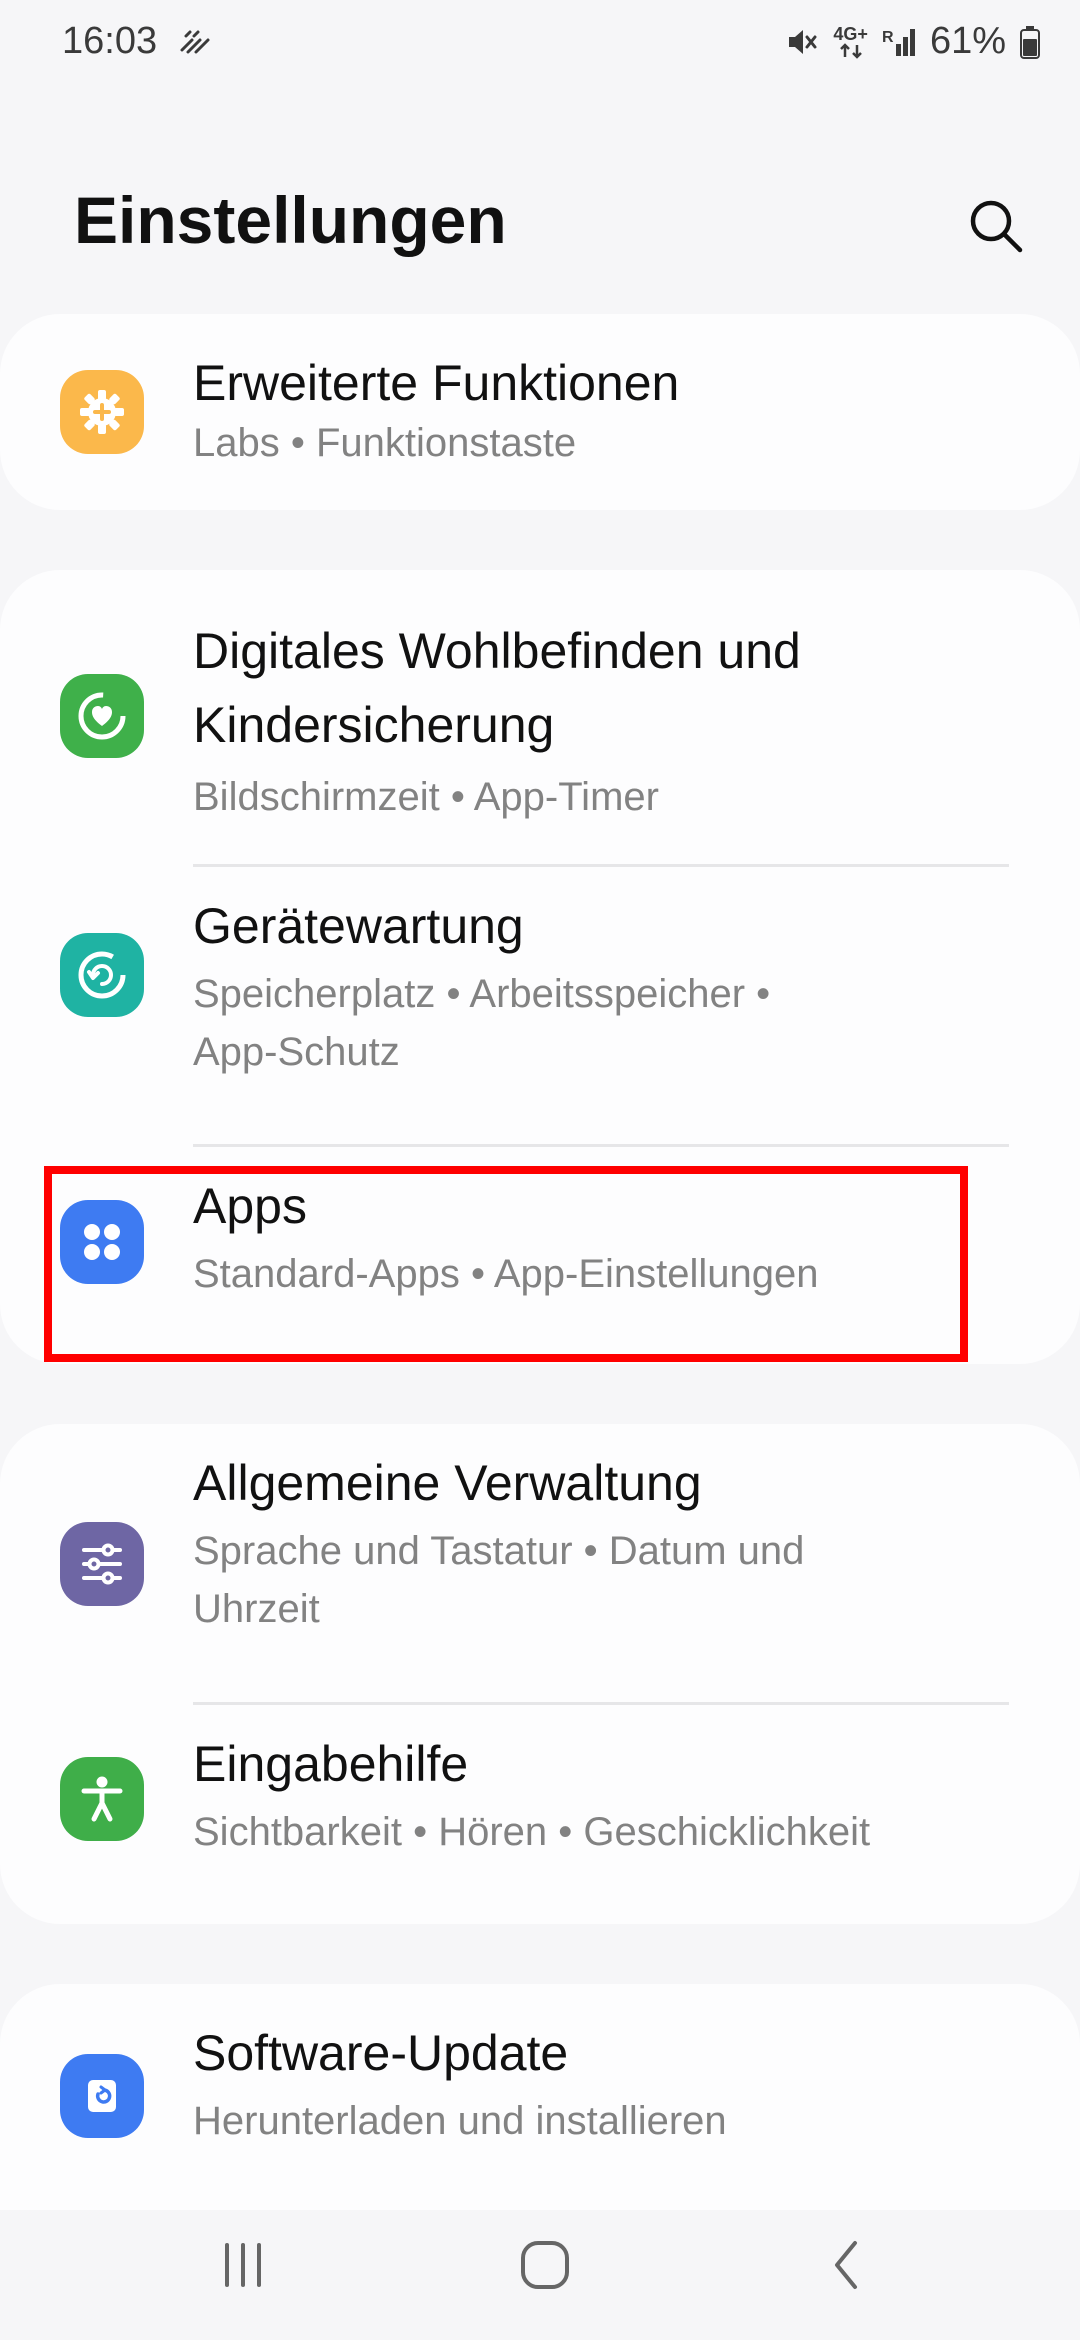 The width and height of the screenshot is (1080, 2340). What do you see at coordinates (899, 42) in the screenshot?
I see `signal-icon: R` at bounding box center [899, 42].